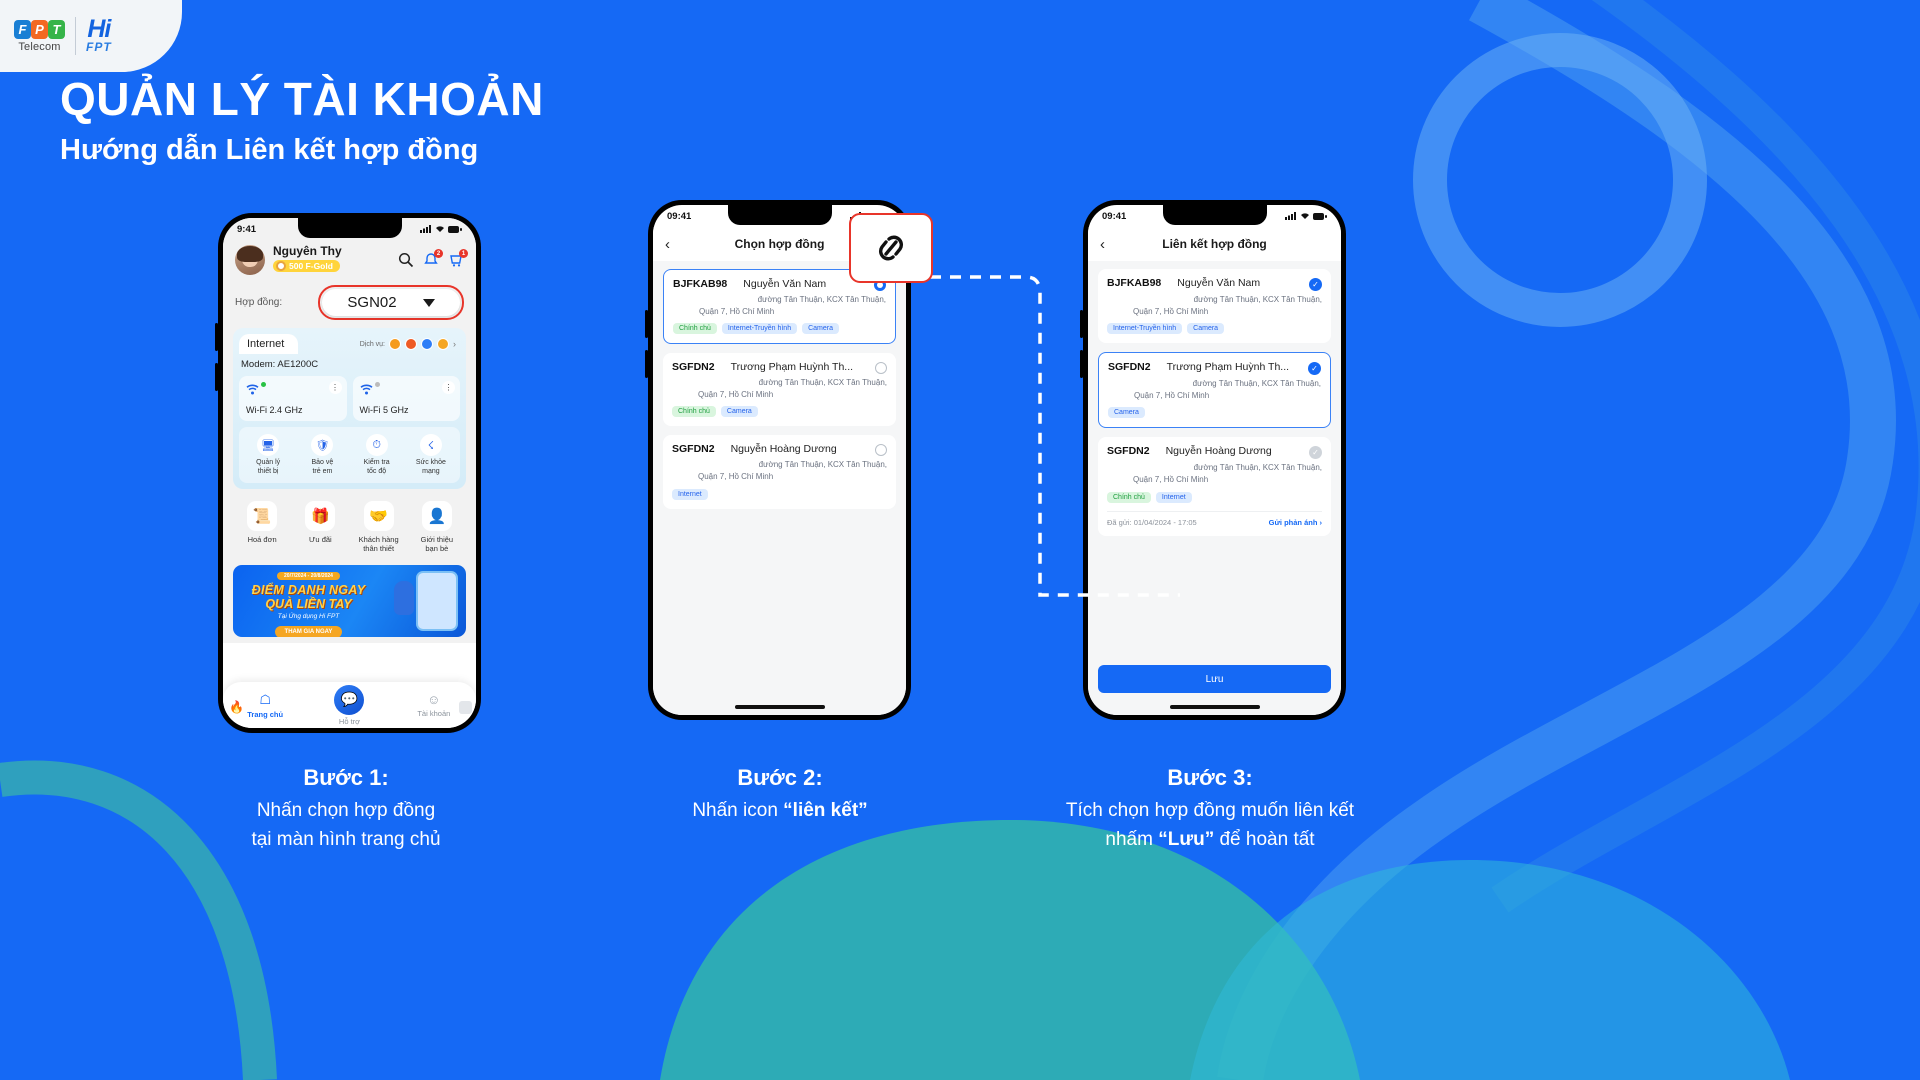  What do you see at coordinates (306, 266) in the screenshot?
I see `gold-badge: 500 F-Gold` at bounding box center [306, 266].